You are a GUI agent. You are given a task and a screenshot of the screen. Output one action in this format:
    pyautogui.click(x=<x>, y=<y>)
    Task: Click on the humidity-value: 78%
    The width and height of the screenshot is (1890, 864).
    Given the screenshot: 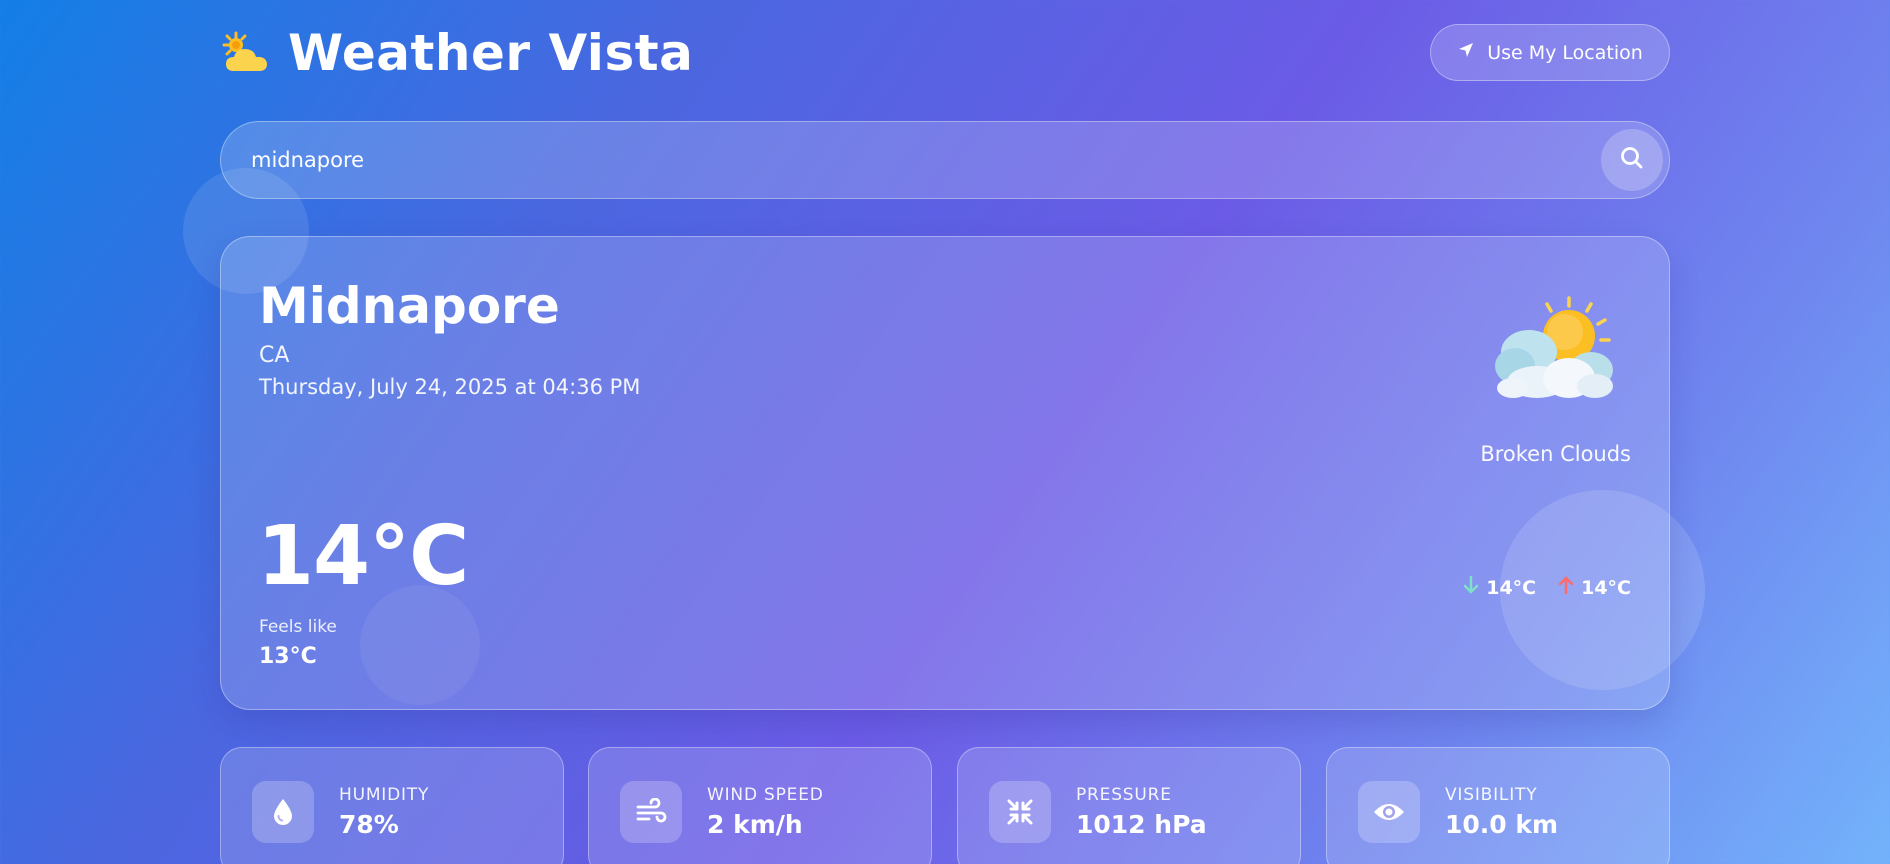 What is the action you would take?
    pyautogui.click(x=369, y=824)
    